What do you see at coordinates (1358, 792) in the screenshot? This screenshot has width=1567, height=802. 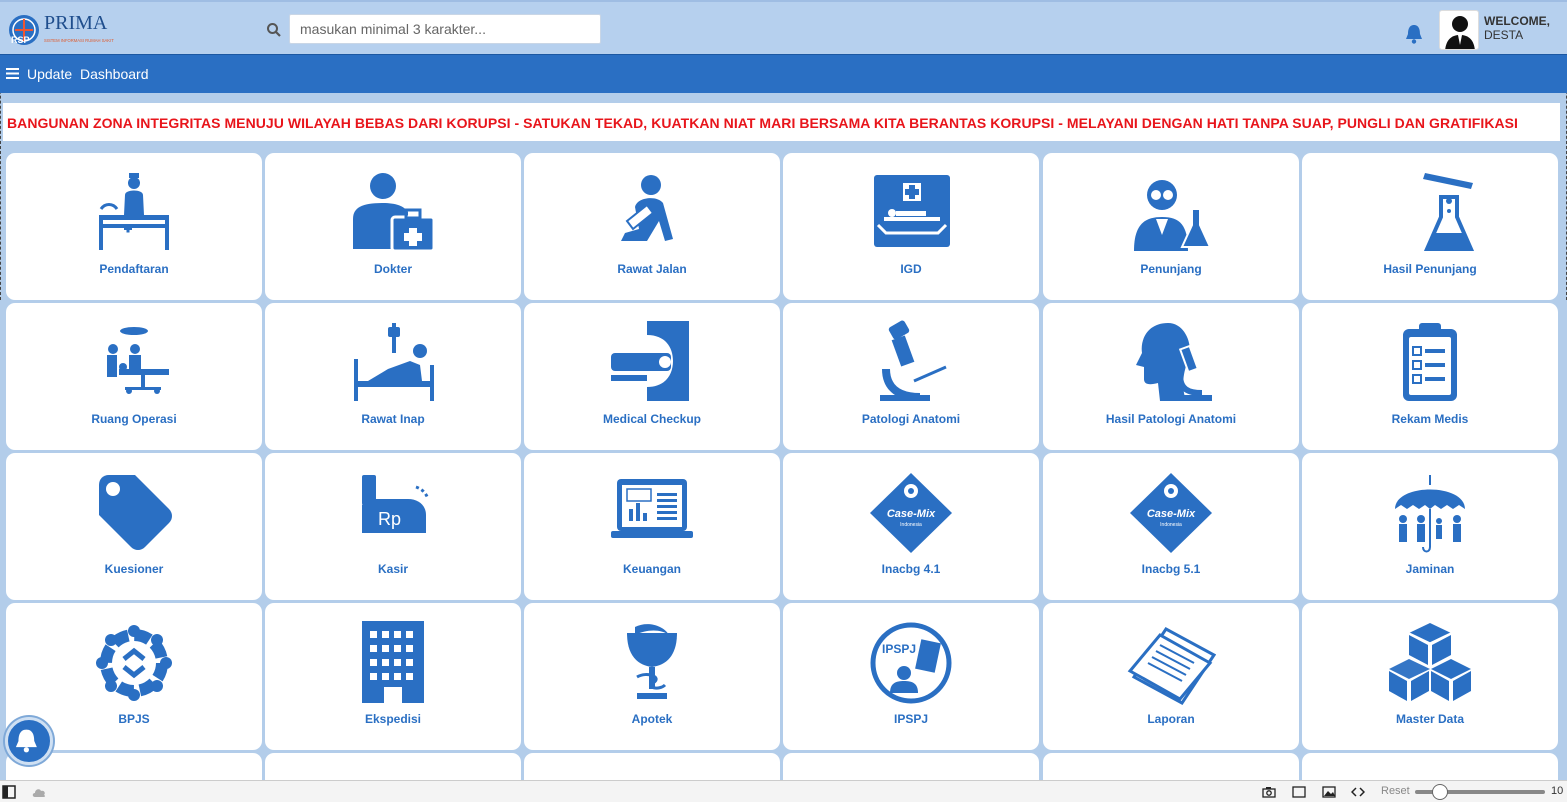 I see `code-icon` at bounding box center [1358, 792].